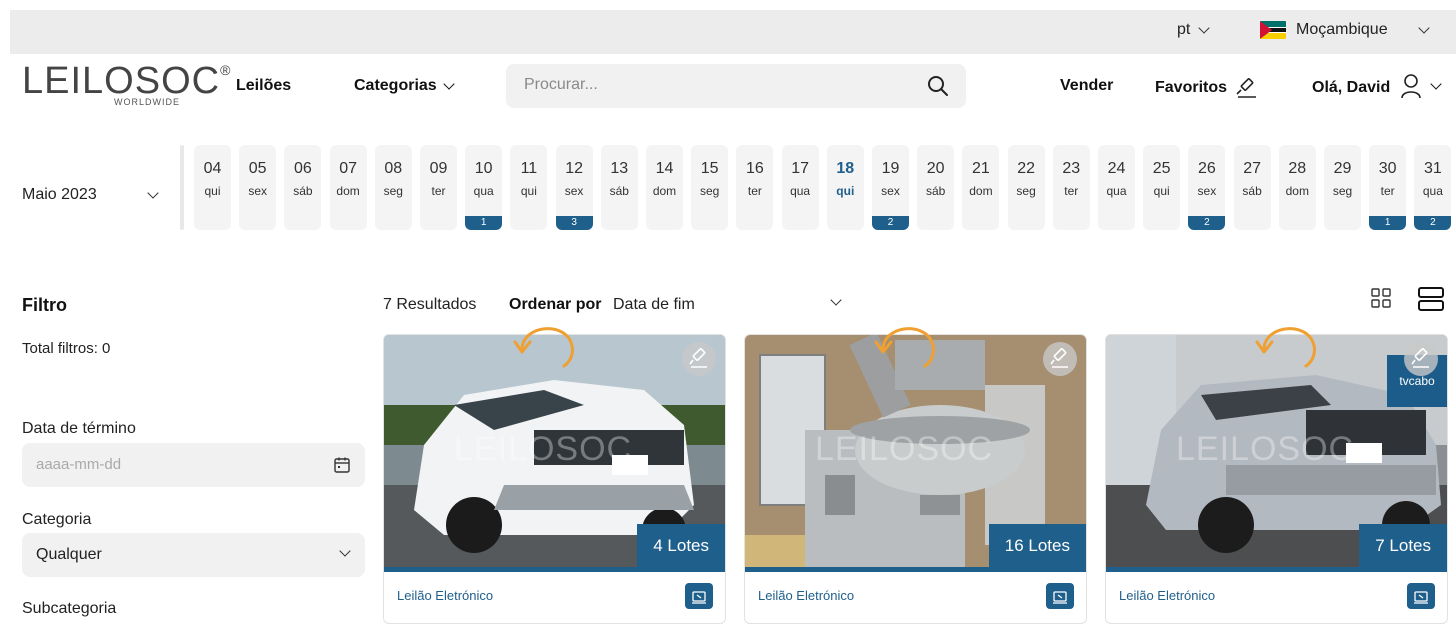 The image size is (1456, 624). Describe the element at coordinates (1026, 187) in the screenshot. I see `calendar-day: 22 seg` at that location.